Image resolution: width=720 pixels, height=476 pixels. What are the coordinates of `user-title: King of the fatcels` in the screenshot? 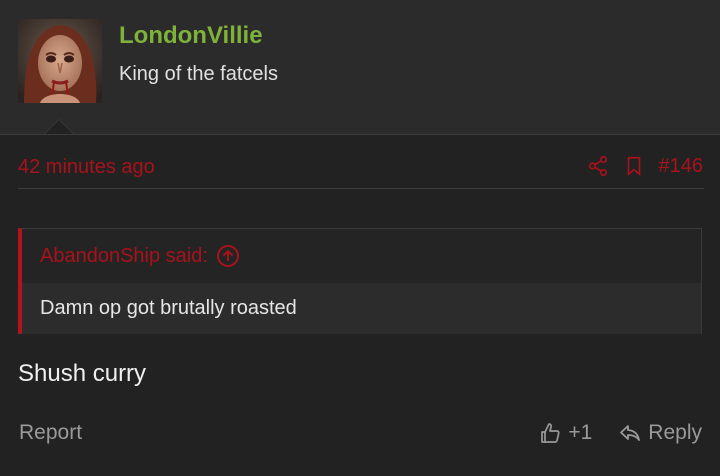 It's located at (198, 74).